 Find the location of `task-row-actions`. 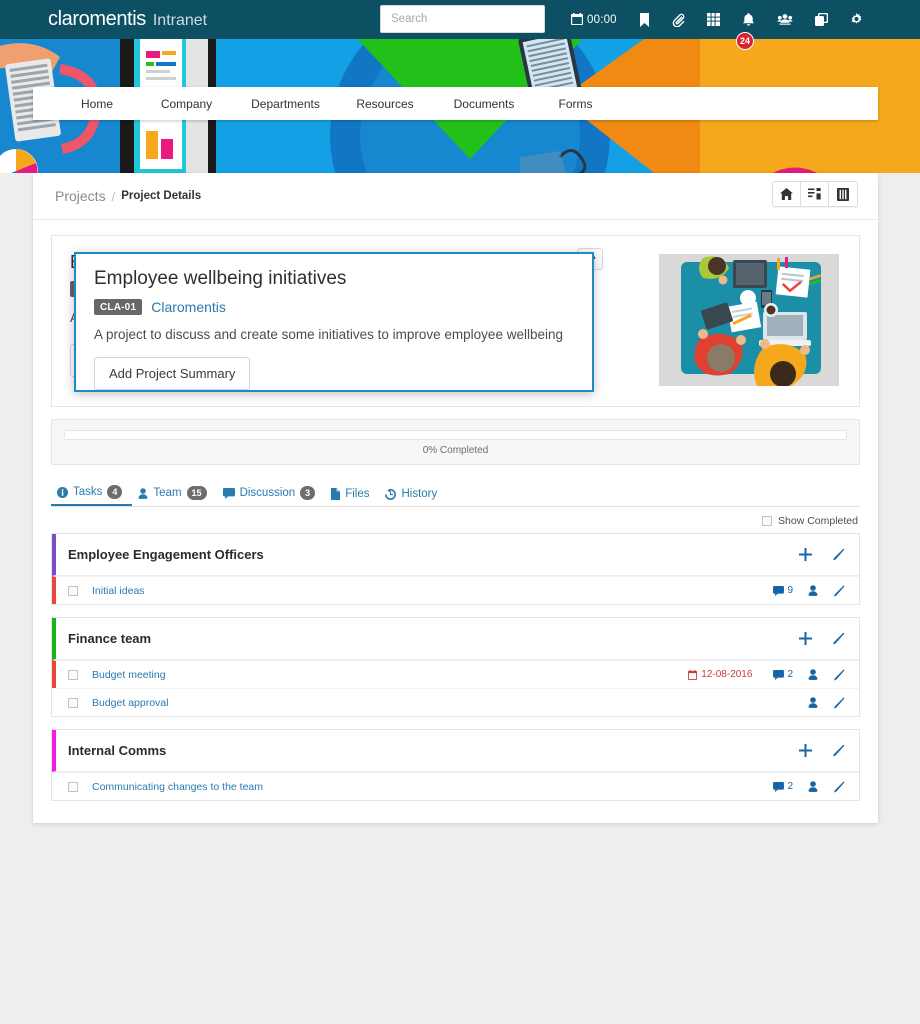

task-row-actions is located at coordinates (826, 703).